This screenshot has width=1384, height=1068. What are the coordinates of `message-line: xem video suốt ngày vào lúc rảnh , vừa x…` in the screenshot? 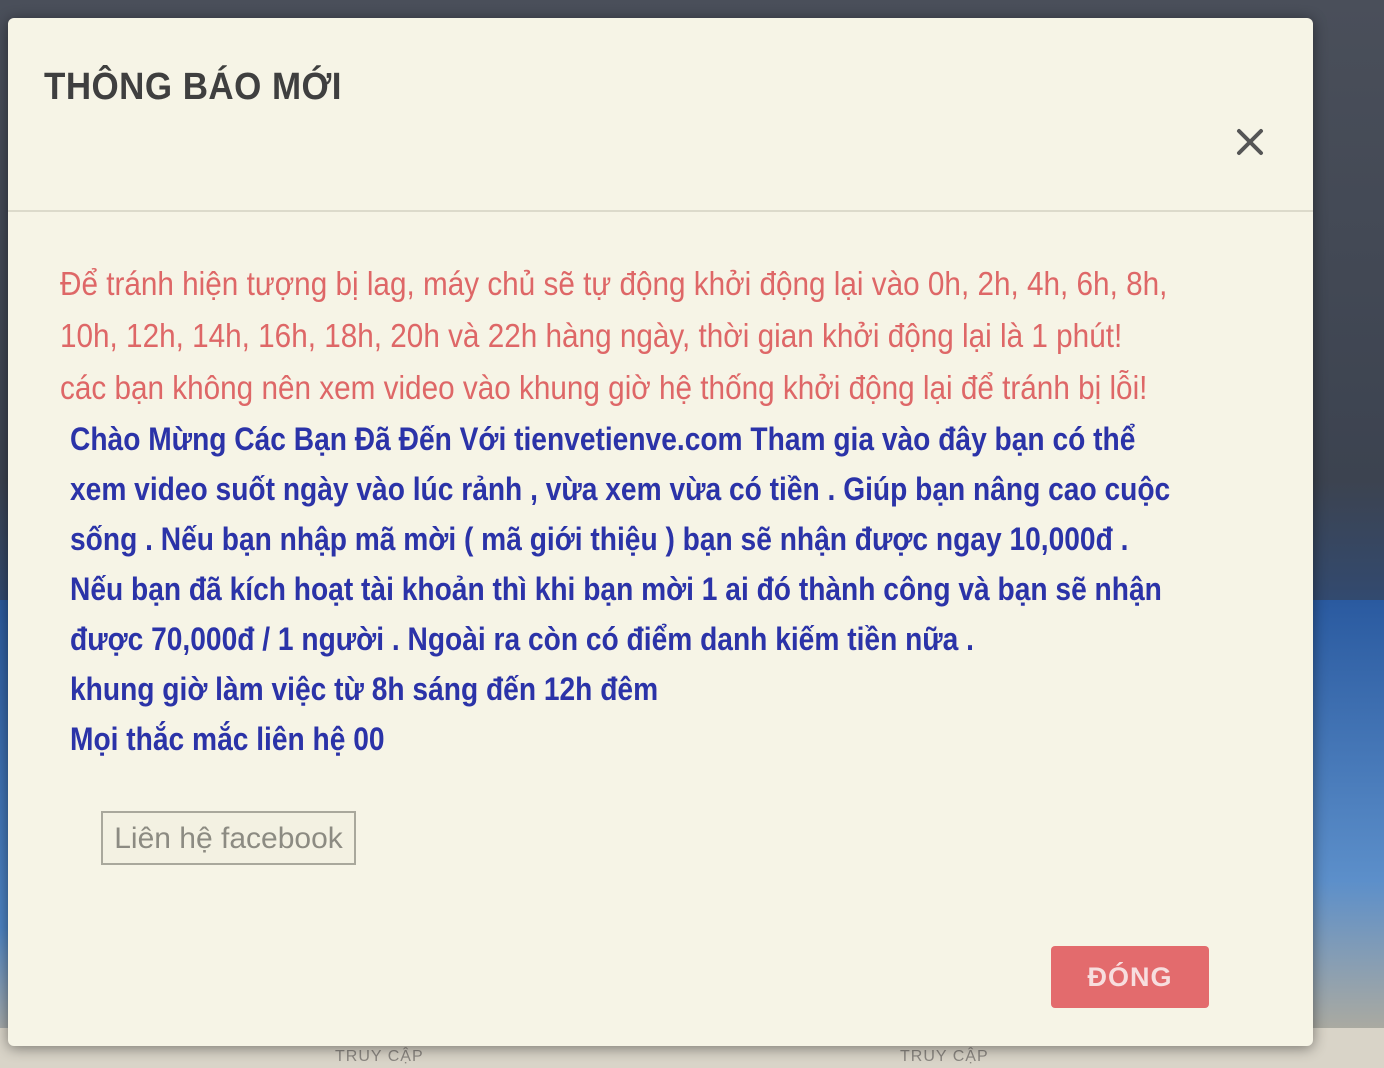 It's located at (620, 489).